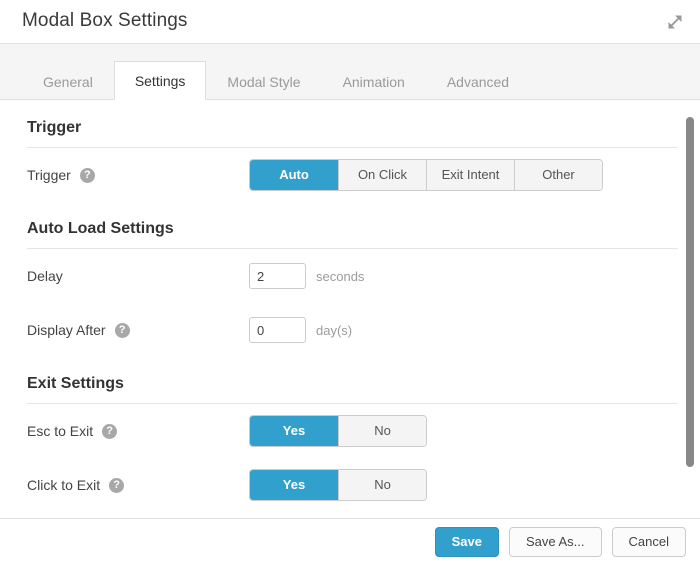 This screenshot has height=561, width=700. I want to click on button-group: Auto On Click Exit Intent Other, so click(426, 175).